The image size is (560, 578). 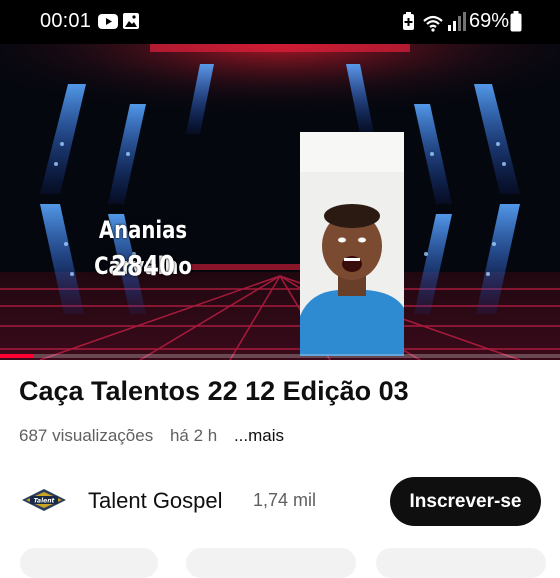 I want to click on status-left-icons, so click(x=121, y=24).